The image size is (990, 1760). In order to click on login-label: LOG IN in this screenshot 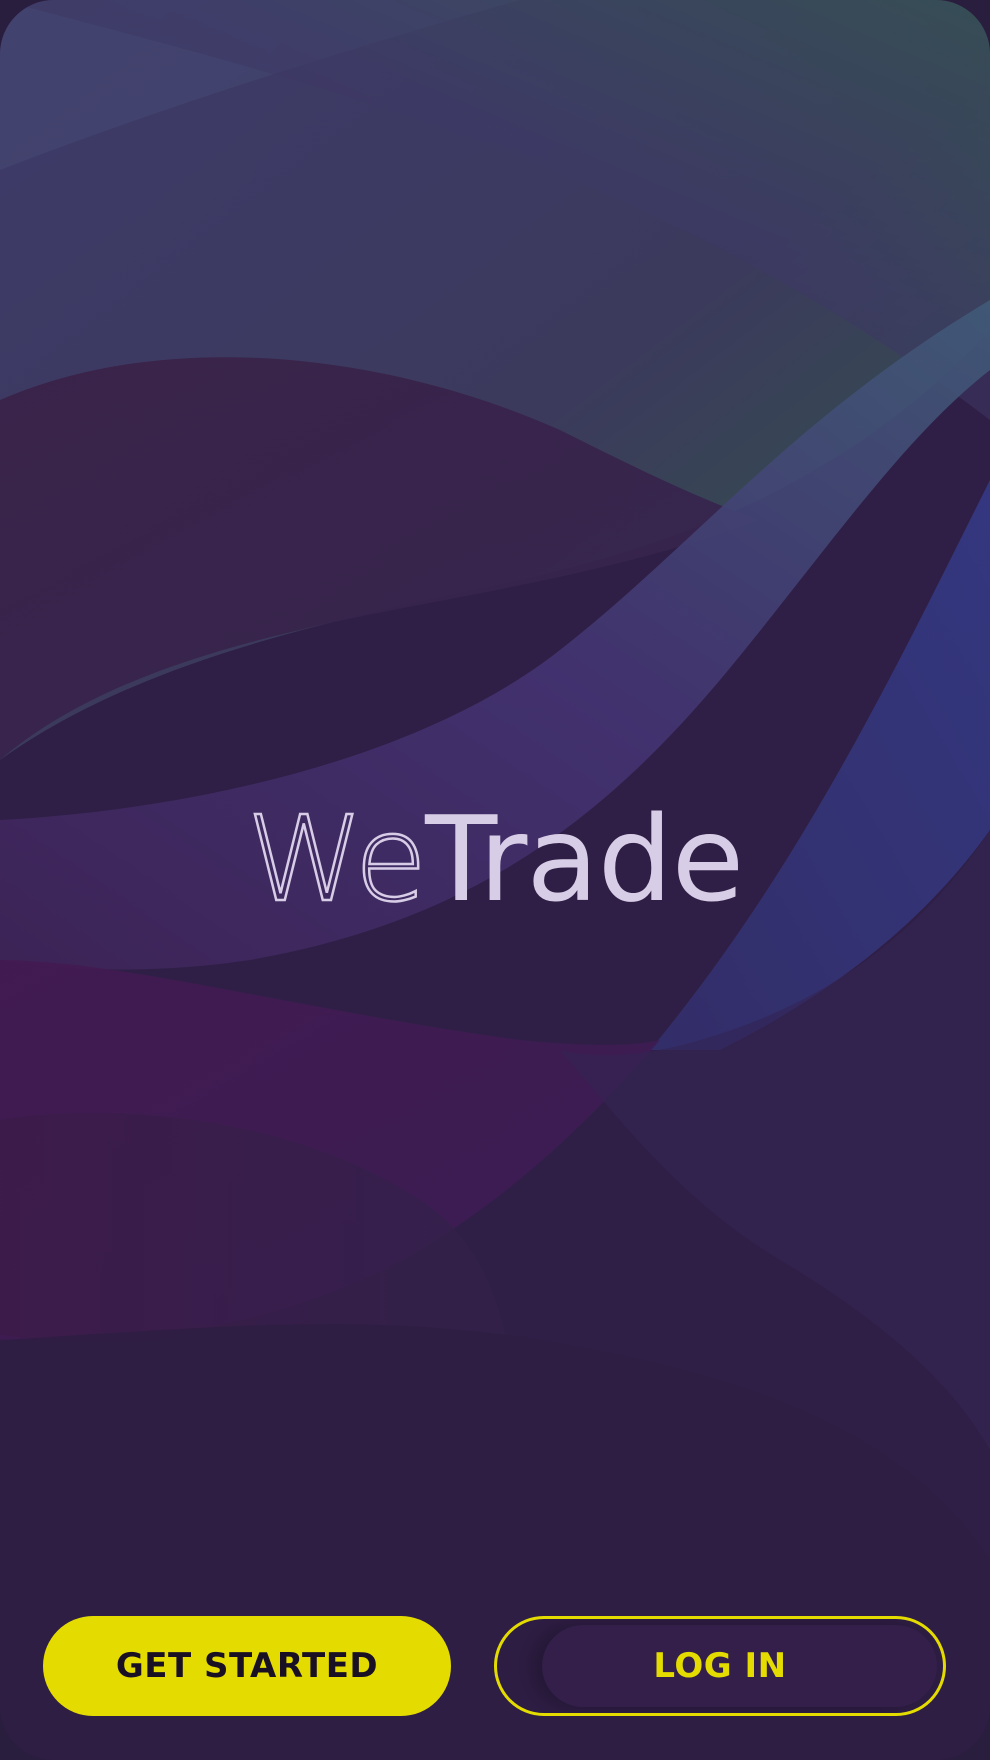, I will do `click(720, 1666)`.